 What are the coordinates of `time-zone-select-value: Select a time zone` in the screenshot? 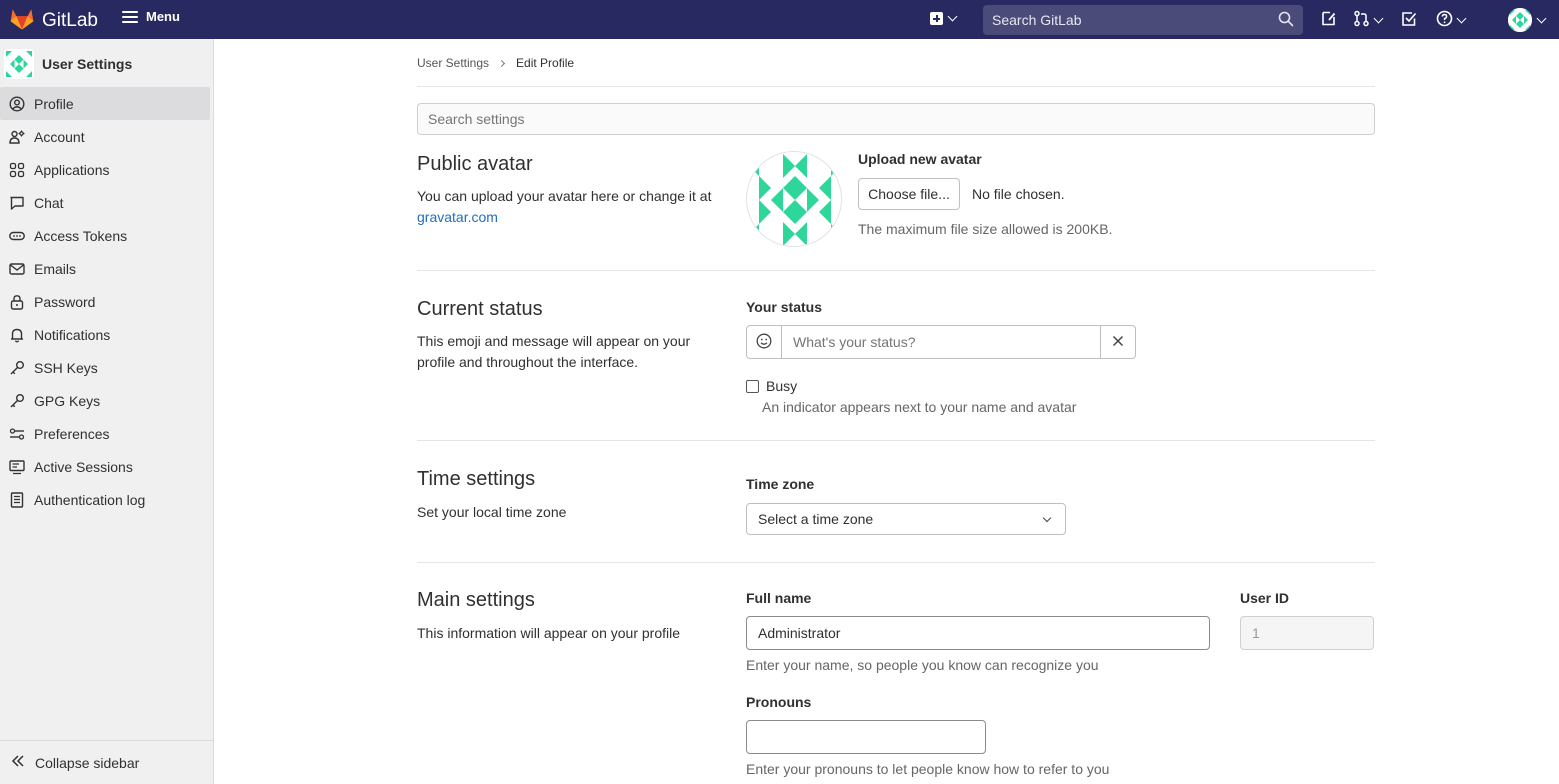 It's located at (816, 519).